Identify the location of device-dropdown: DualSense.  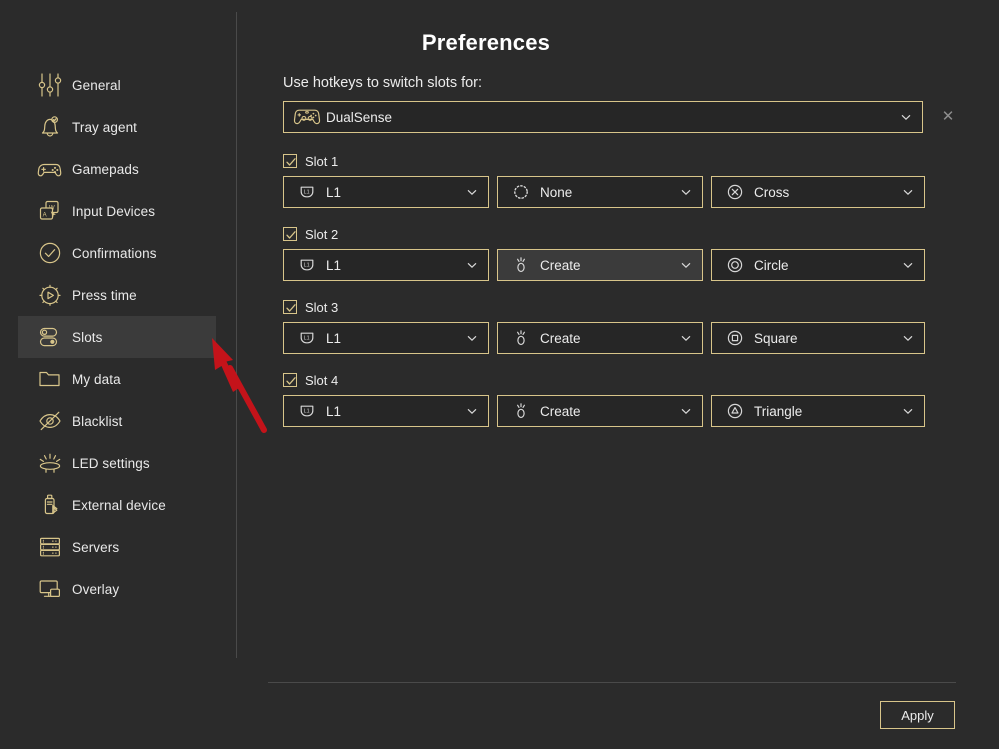
(603, 117).